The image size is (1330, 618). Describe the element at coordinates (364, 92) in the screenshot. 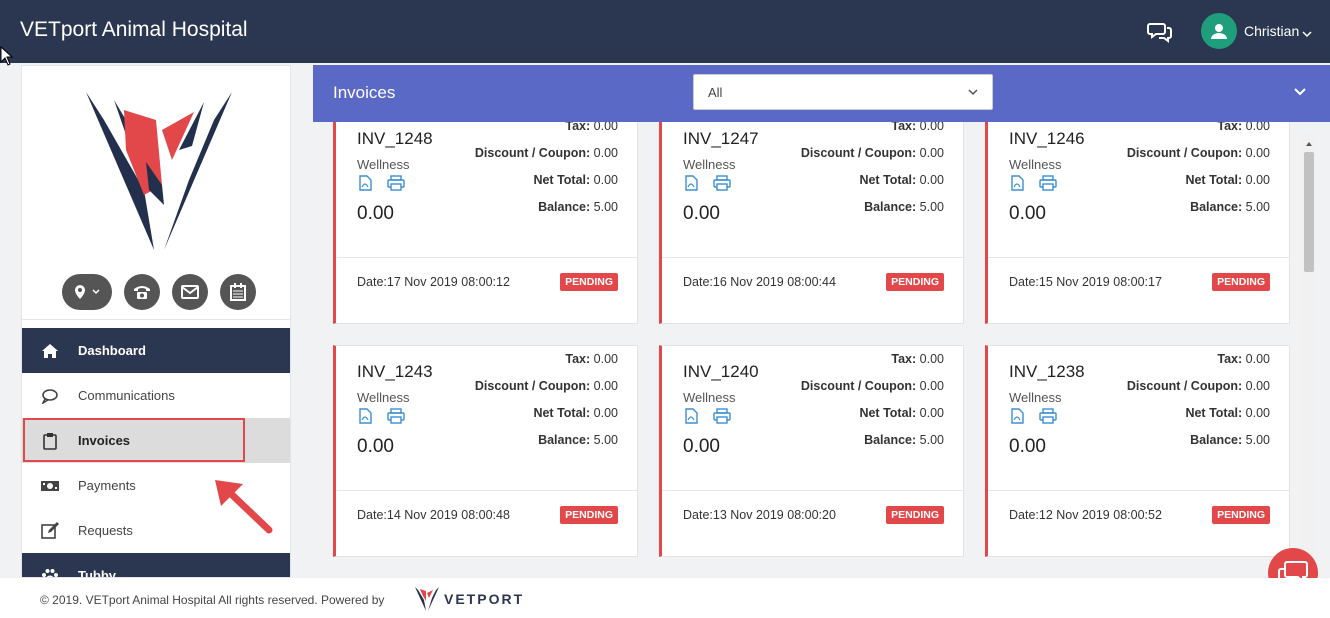

I see `page-title: Invoices` at that location.